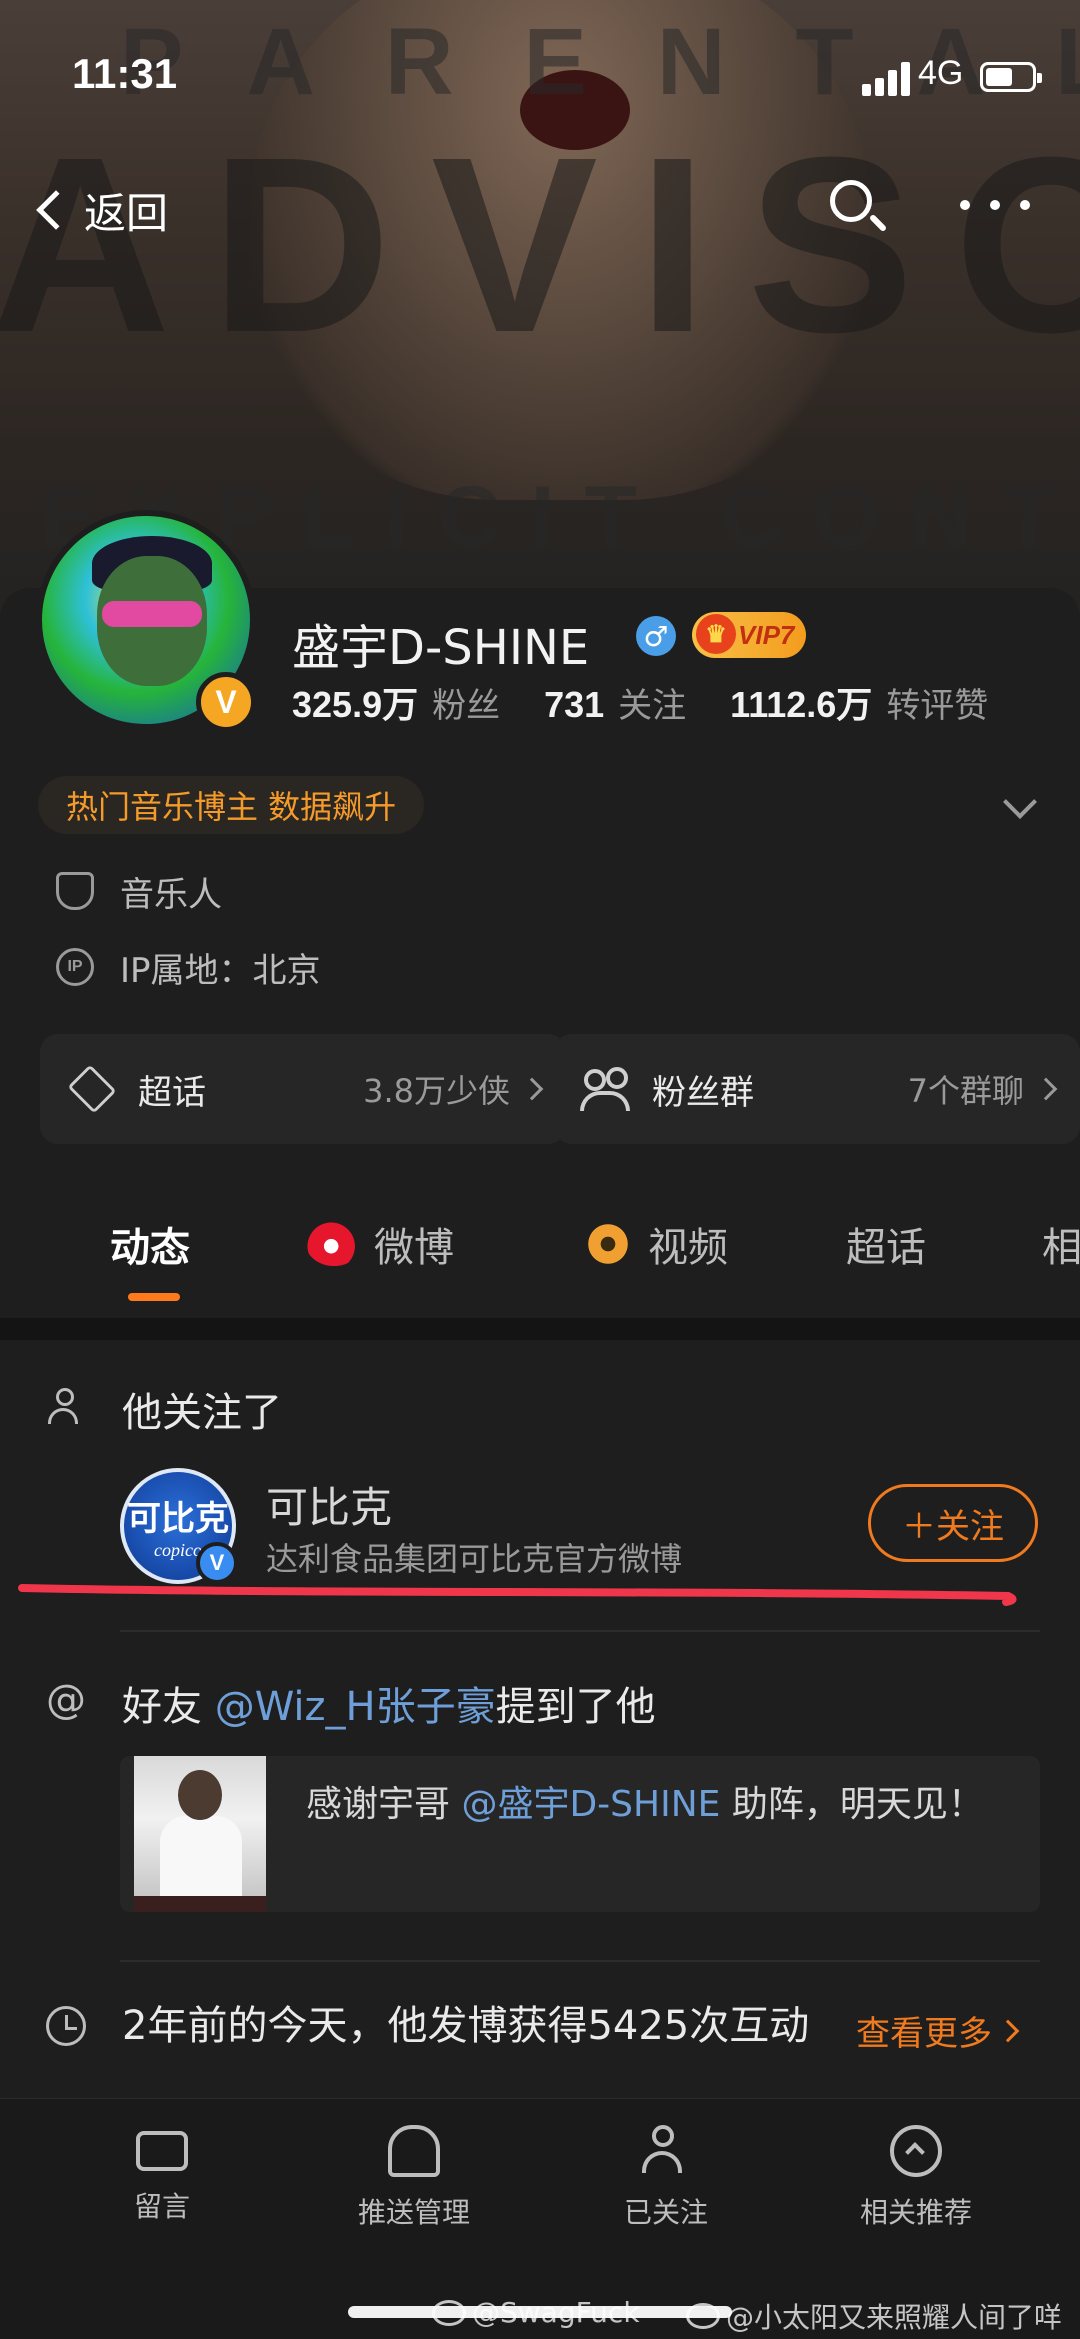 This screenshot has width=1080, height=2339. Describe the element at coordinates (154, 1297) in the screenshot. I see `active-tab-indicator` at that location.